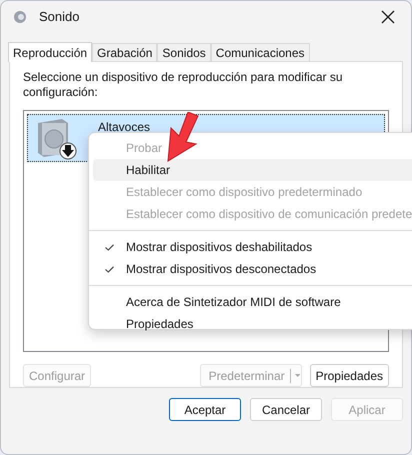 The image size is (412, 455). What do you see at coordinates (252, 170) in the screenshot?
I see `menu-item: Habilitar` at bounding box center [252, 170].